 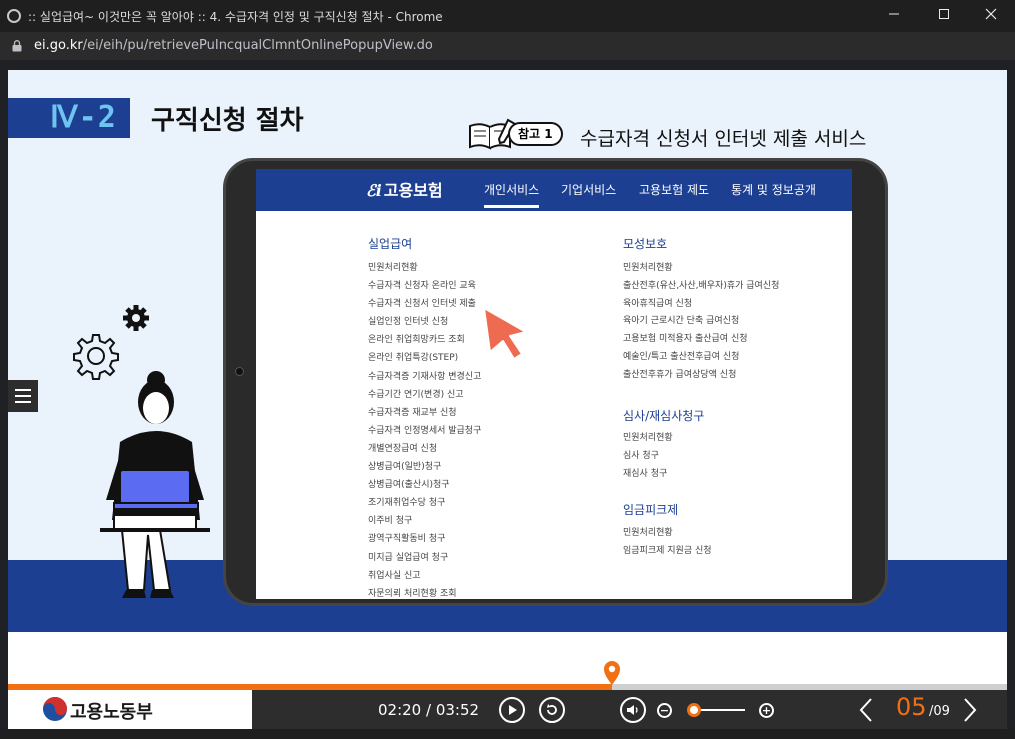 What do you see at coordinates (111, 712) in the screenshot?
I see `ministry-name: 고용노동부` at bounding box center [111, 712].